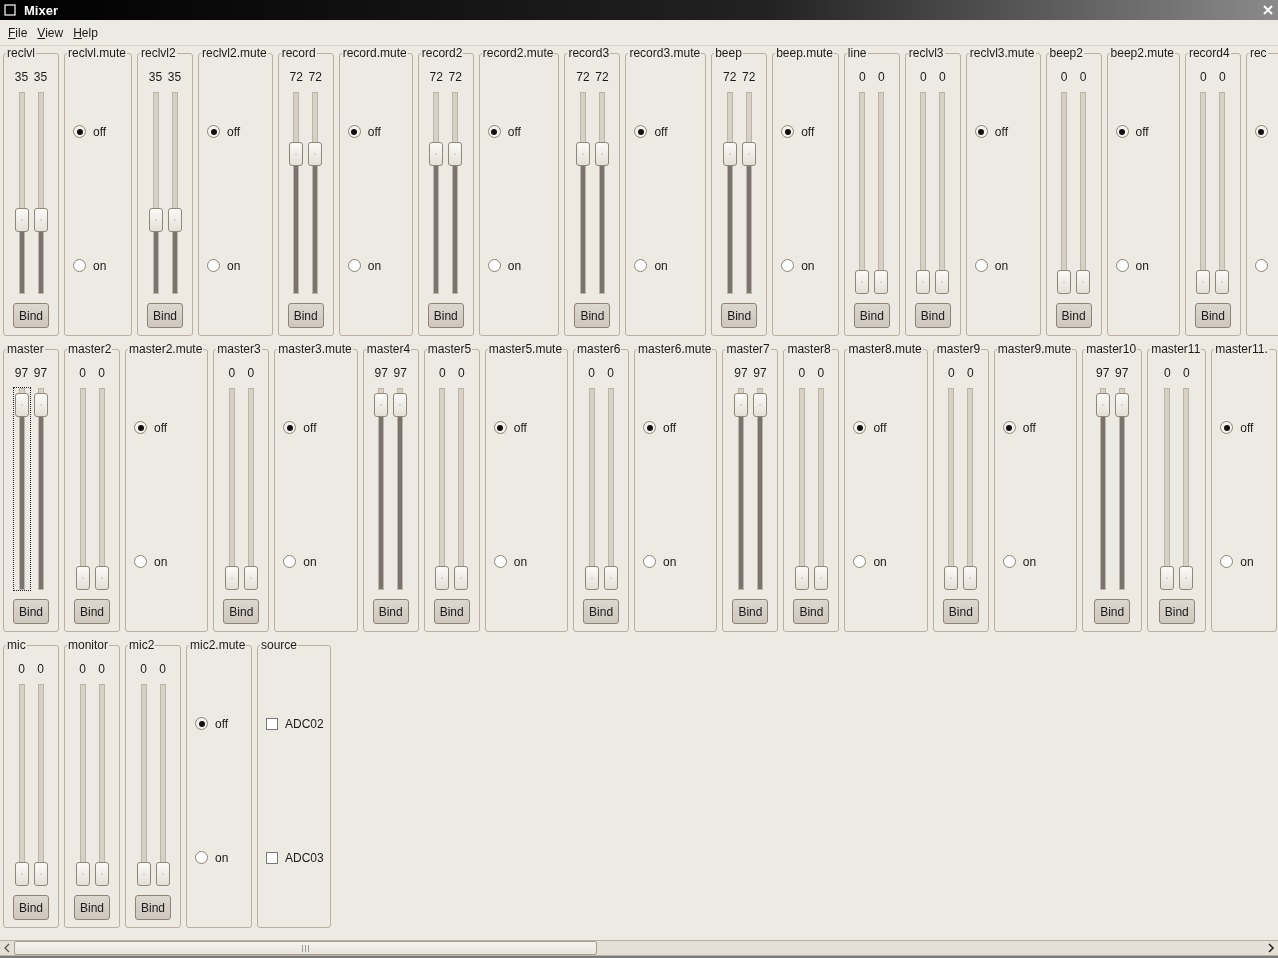 The width and height of the screenshot is (1278, 958). Describe the element at coordinates (1268, 10) in the screenshot. I see `close-icon` at that location.